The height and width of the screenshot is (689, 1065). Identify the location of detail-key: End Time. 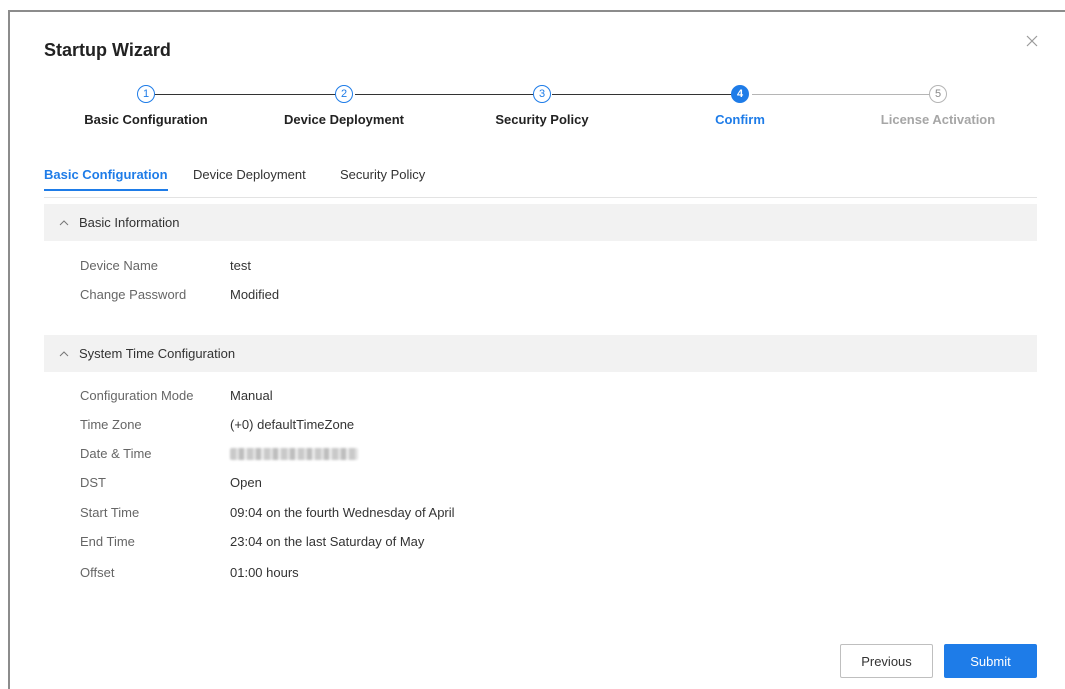
(107, 541).